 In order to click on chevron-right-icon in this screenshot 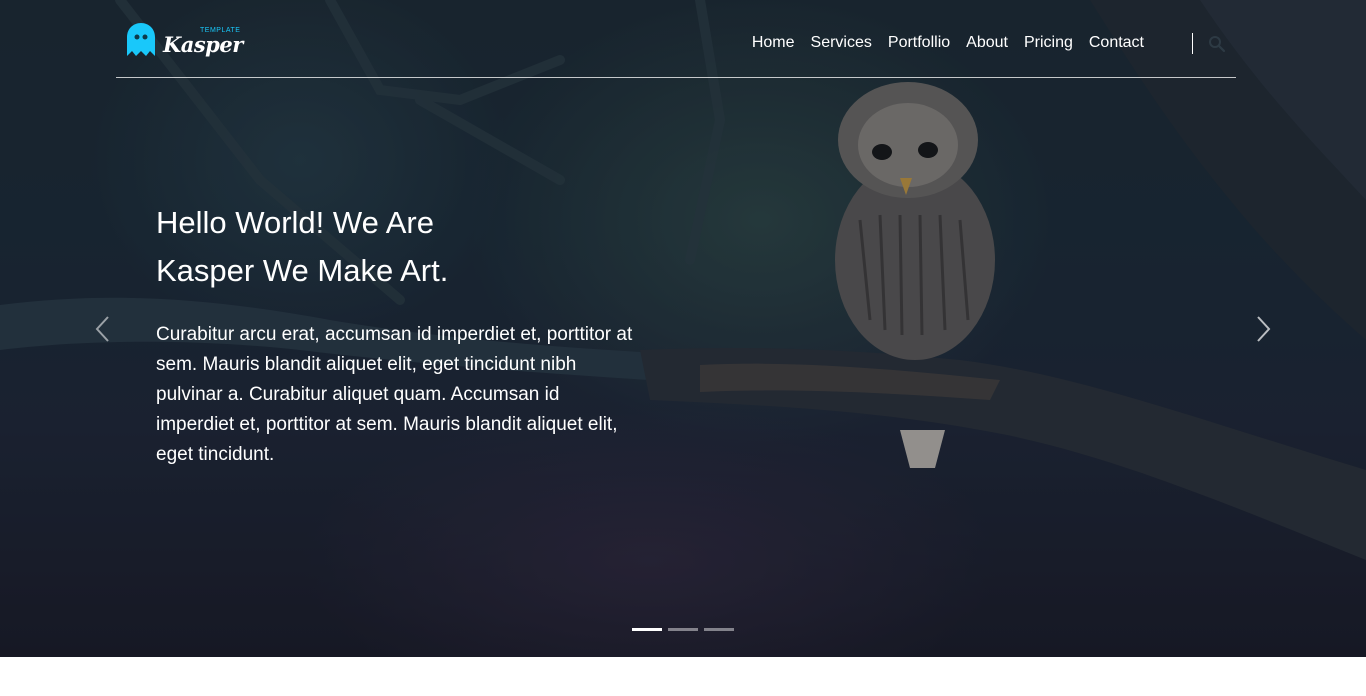, I will do `click(1264, 329)`.